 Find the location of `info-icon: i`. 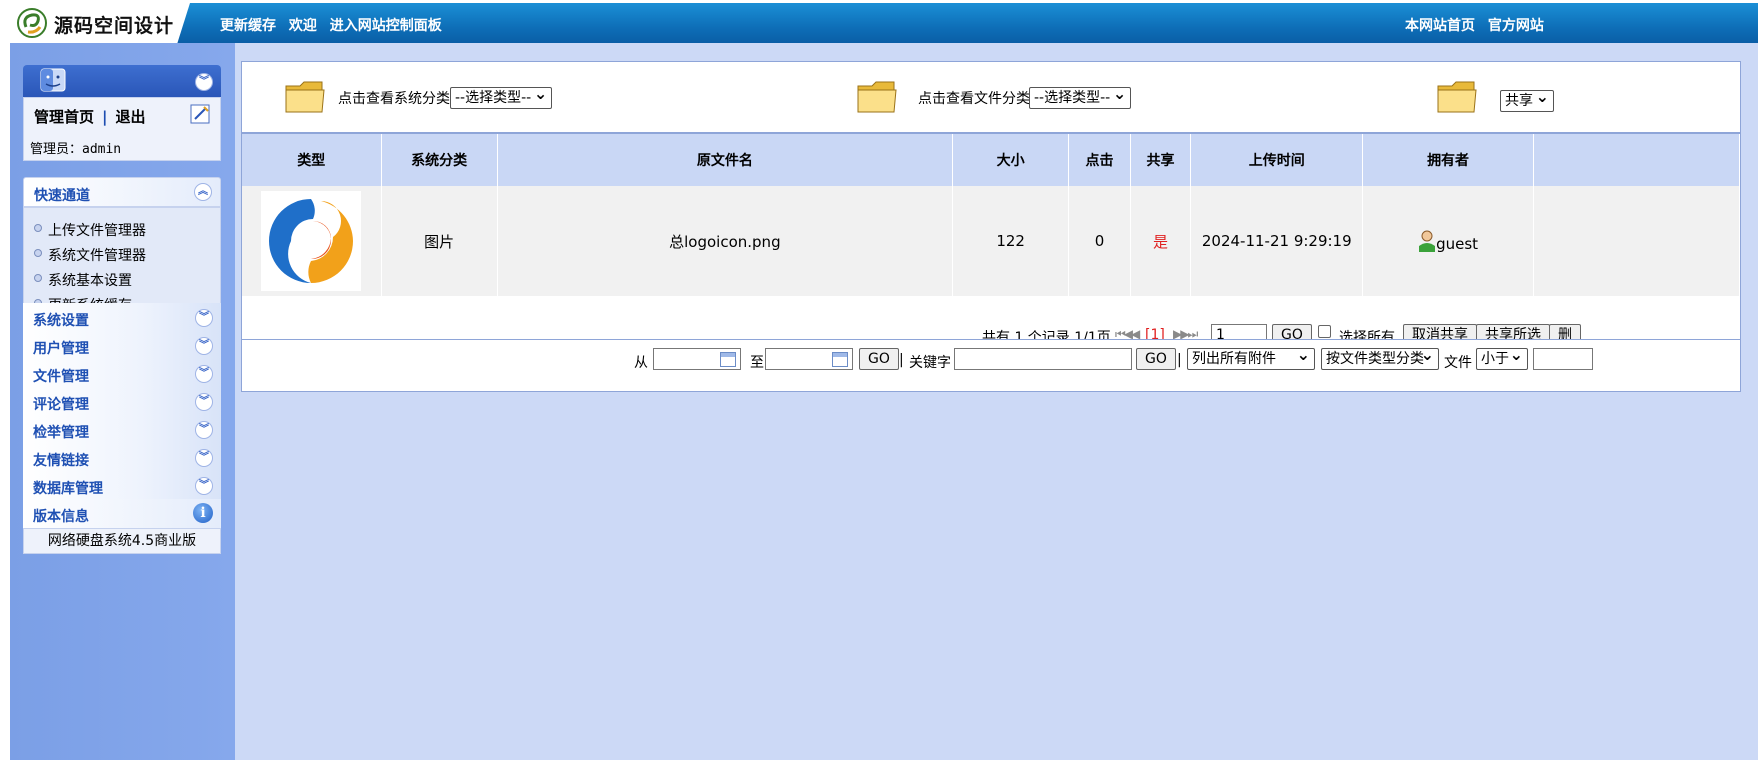

info-icon: i is located at coordinates (203, 513).